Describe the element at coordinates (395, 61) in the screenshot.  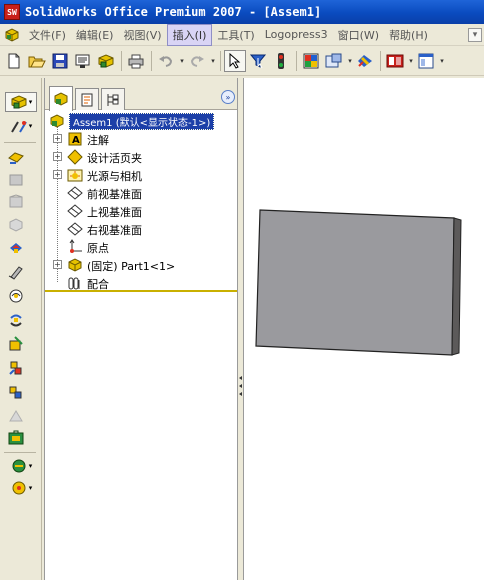
I see `solidworks-resources-icon` at that location.